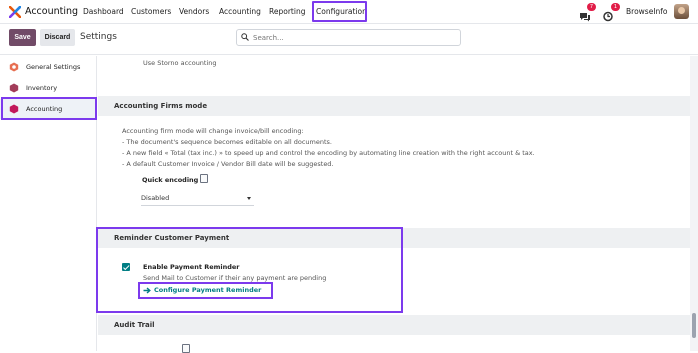 The width and height of the screenshot is (698, 353). Describe the element at coordinates (394, 325) in the screenshot. I see `audit-section-title: Audit Trail` at that location.